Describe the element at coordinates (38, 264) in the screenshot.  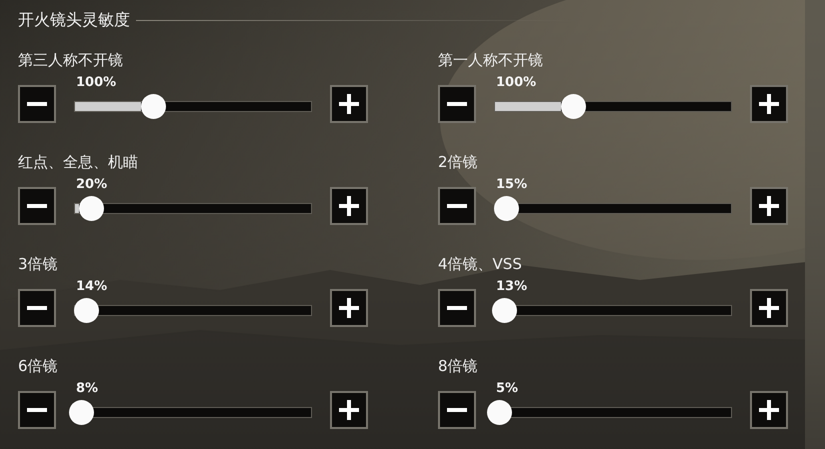
I see `slider-label: 3倍镜` at that location.